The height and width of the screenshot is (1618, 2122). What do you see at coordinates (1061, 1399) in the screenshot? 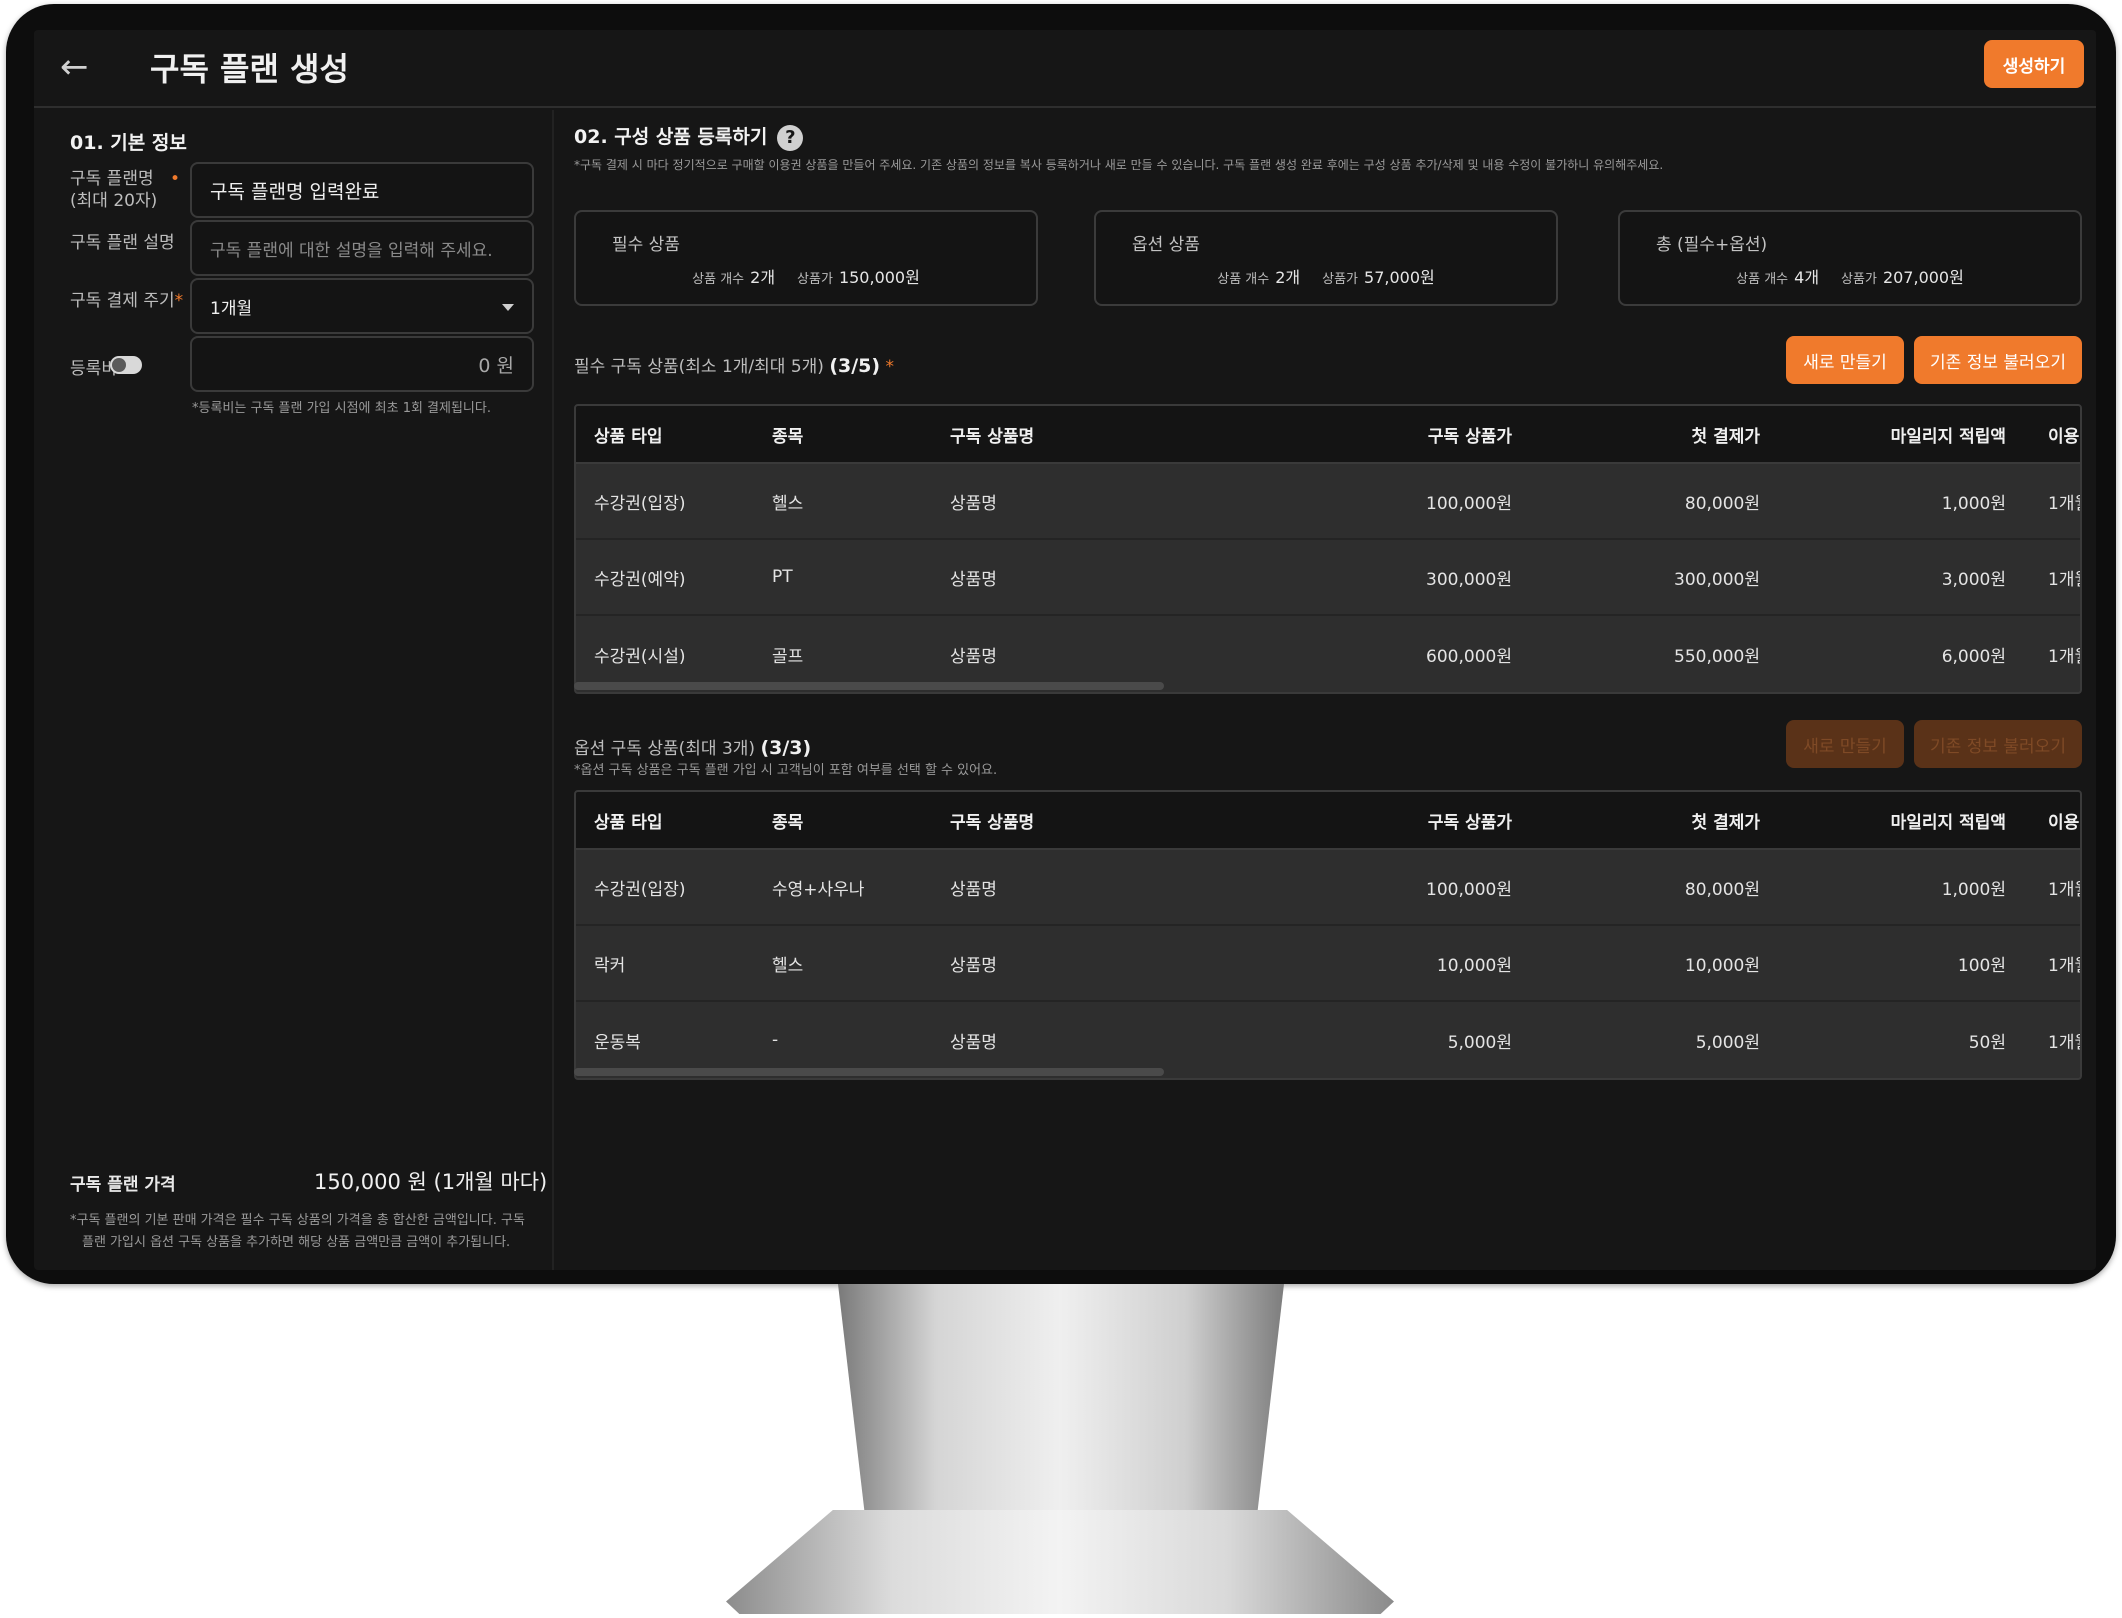
I see `monitor-stand-neck` at bounding box center [1061, 1399].